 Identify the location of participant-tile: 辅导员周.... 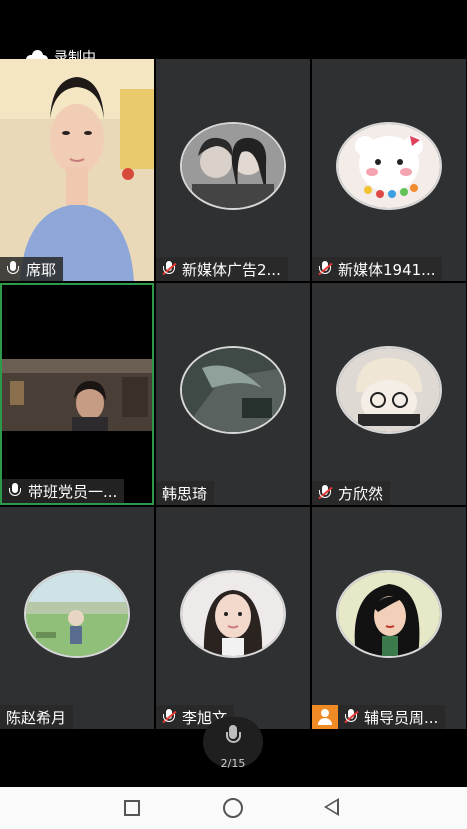
(389, 618).